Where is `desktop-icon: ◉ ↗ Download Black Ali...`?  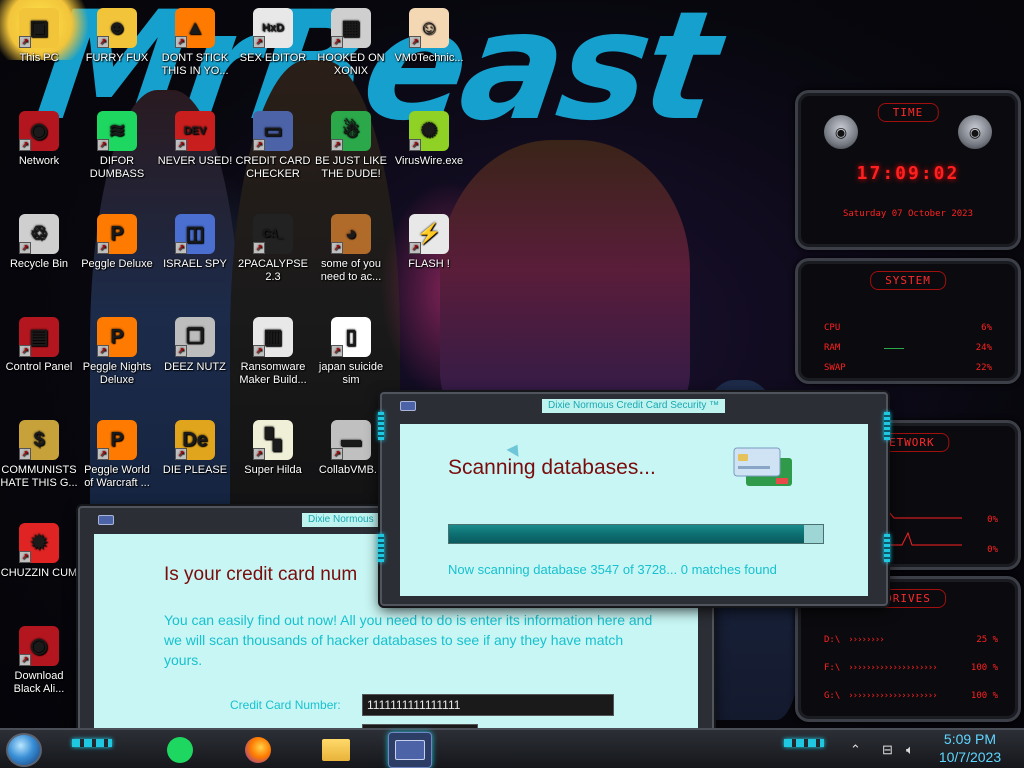 desktop-icon: ◉ ↗ Download Black Ali... is located at coordinates (39, 661).